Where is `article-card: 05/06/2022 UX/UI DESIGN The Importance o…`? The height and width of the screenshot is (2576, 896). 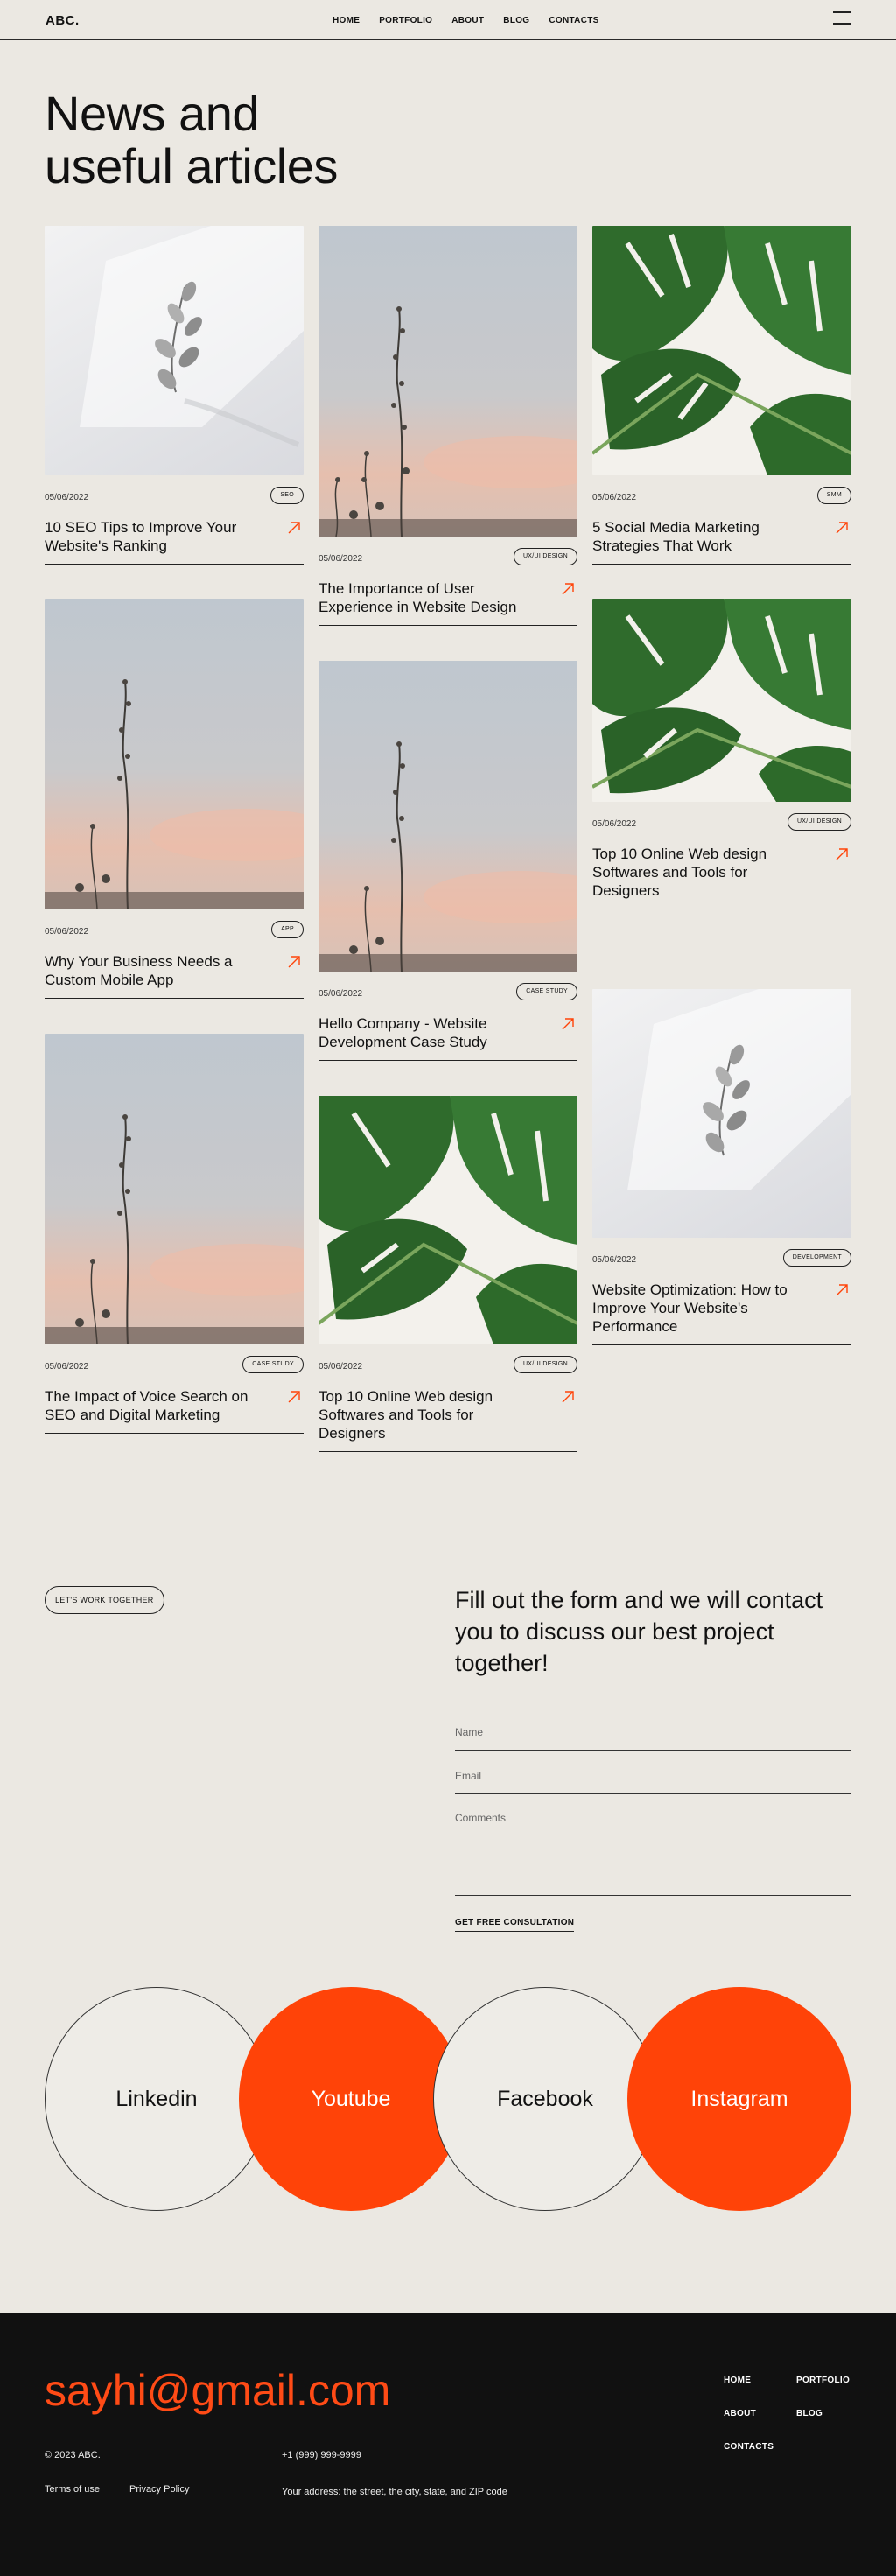
article-card: 05/06/2022 UX/UI DESIGN The Importance o… is located at coordinates (448, 426).